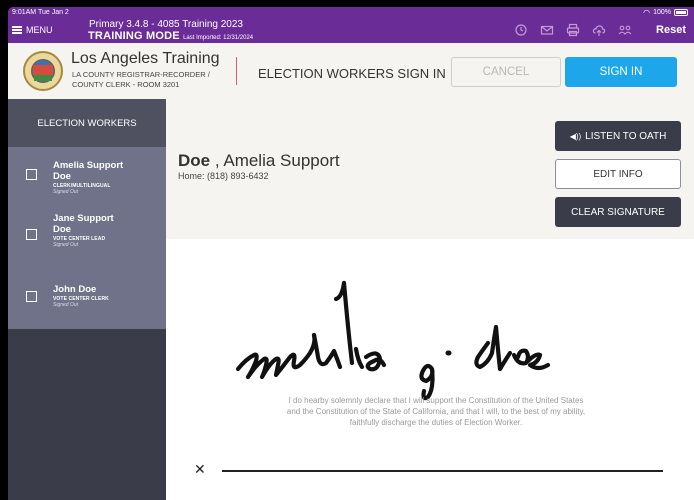  I want to click on worker-name-line1: Jane Support, so click(83, 218).